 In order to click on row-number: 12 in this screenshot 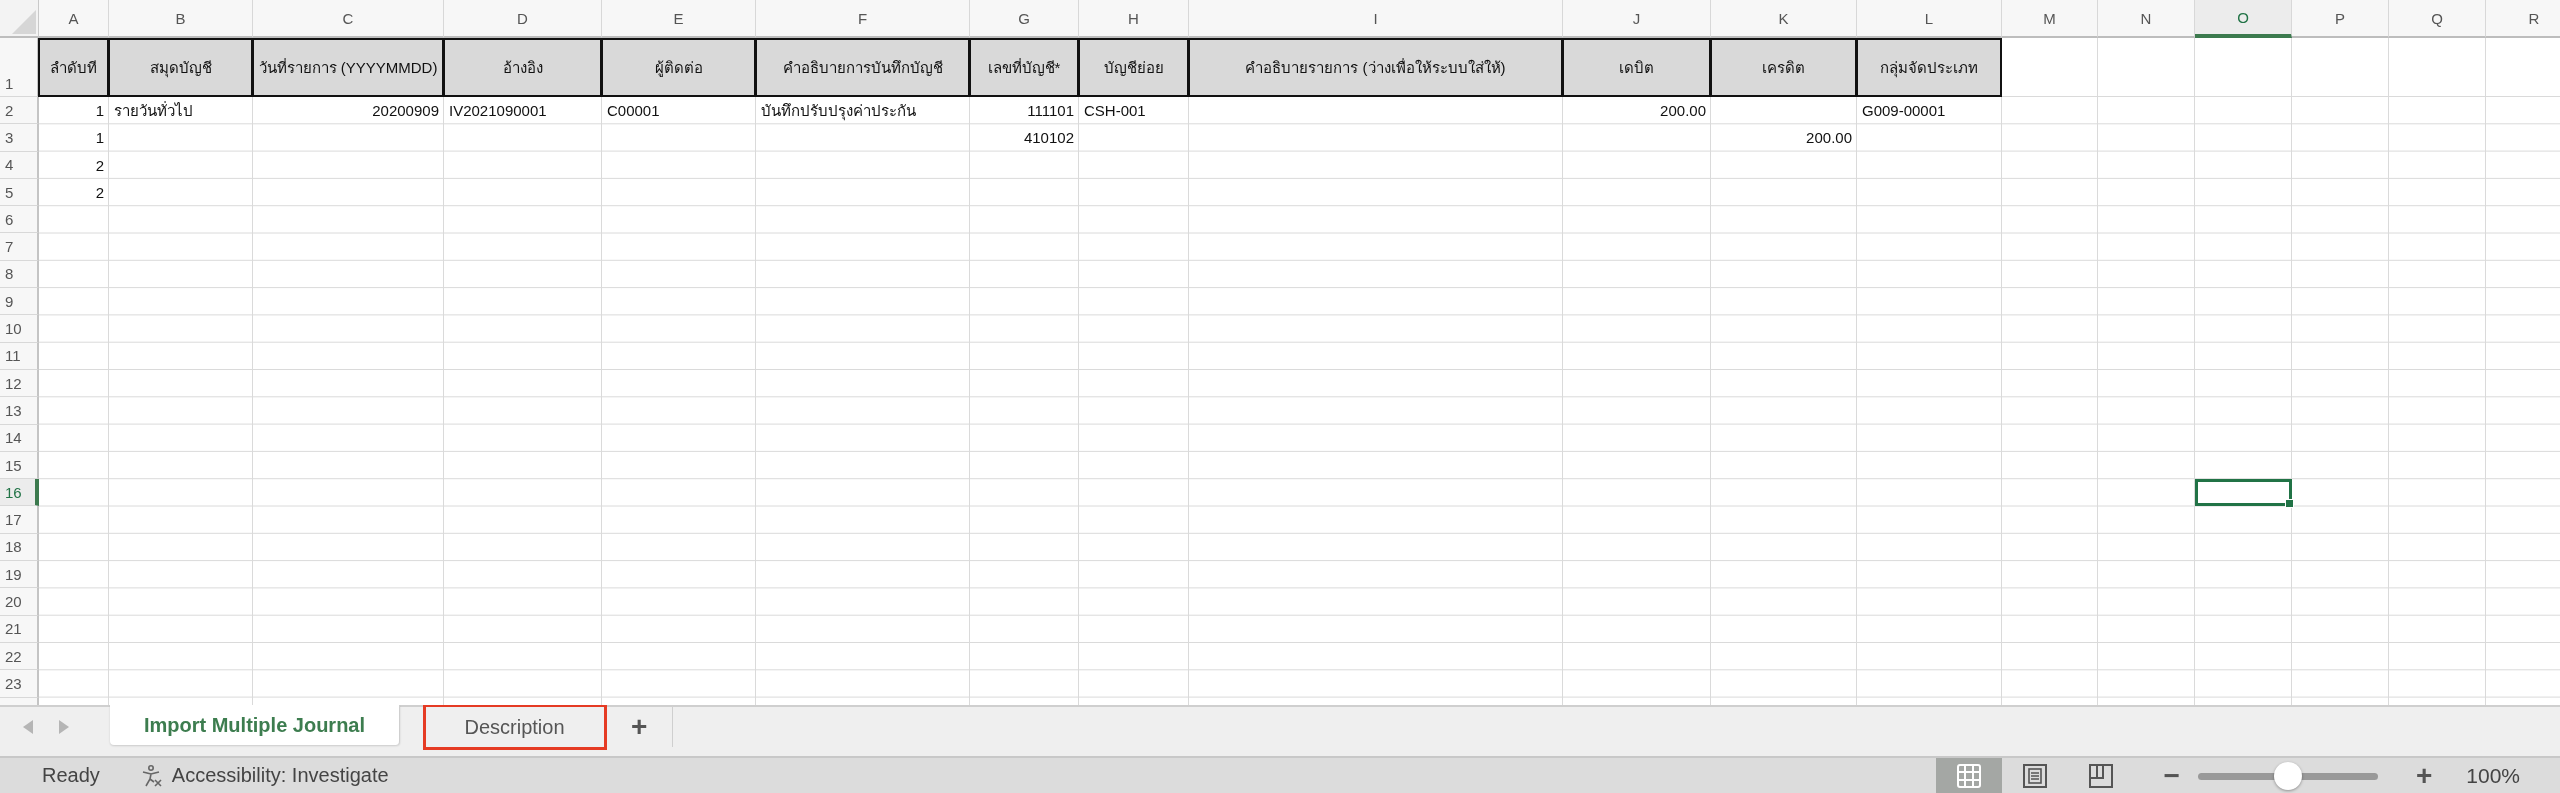, I will do `click(19, 383)`.